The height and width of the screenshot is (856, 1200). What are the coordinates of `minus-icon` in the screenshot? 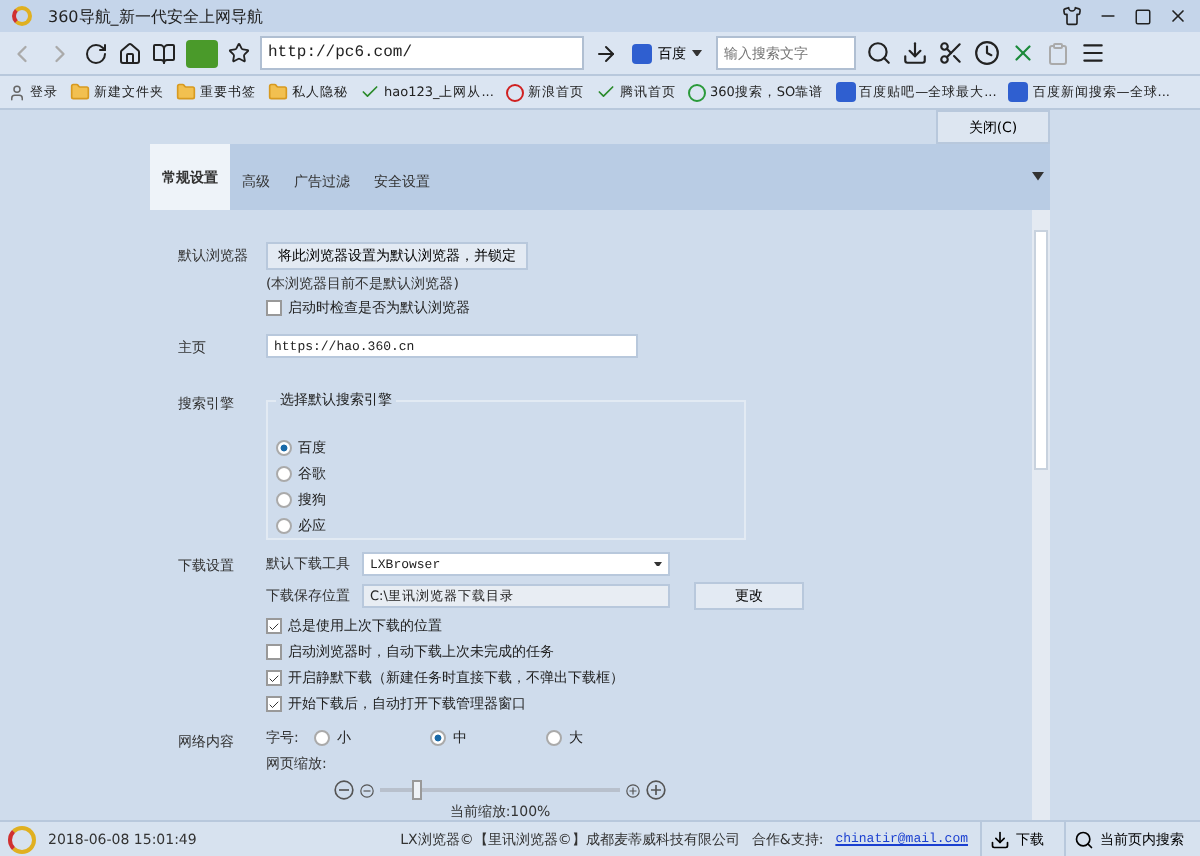 It's located at (367, 790).